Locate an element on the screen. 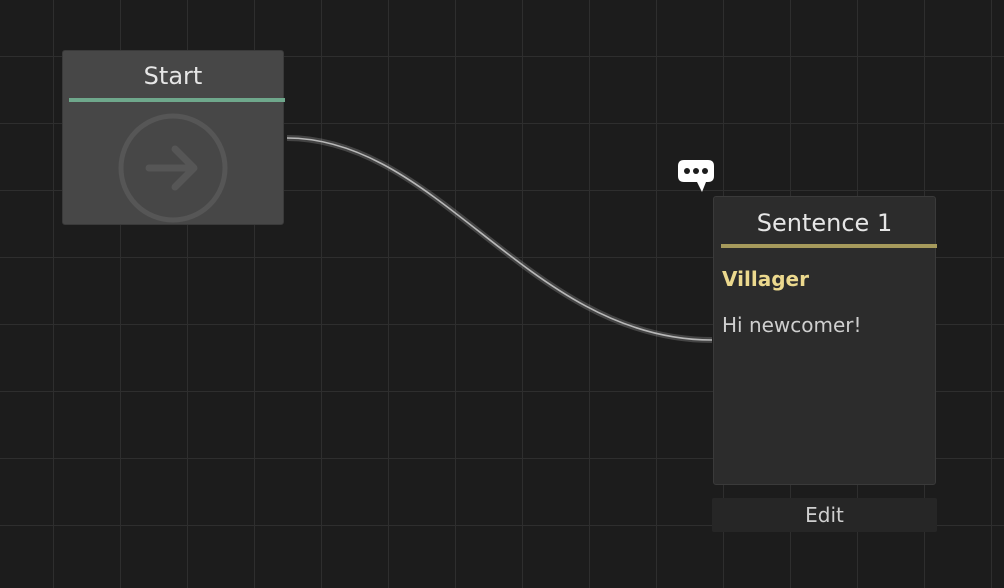 The image size is (1004, 588). start-node-accent-bar is located at coordinates (177, 100).